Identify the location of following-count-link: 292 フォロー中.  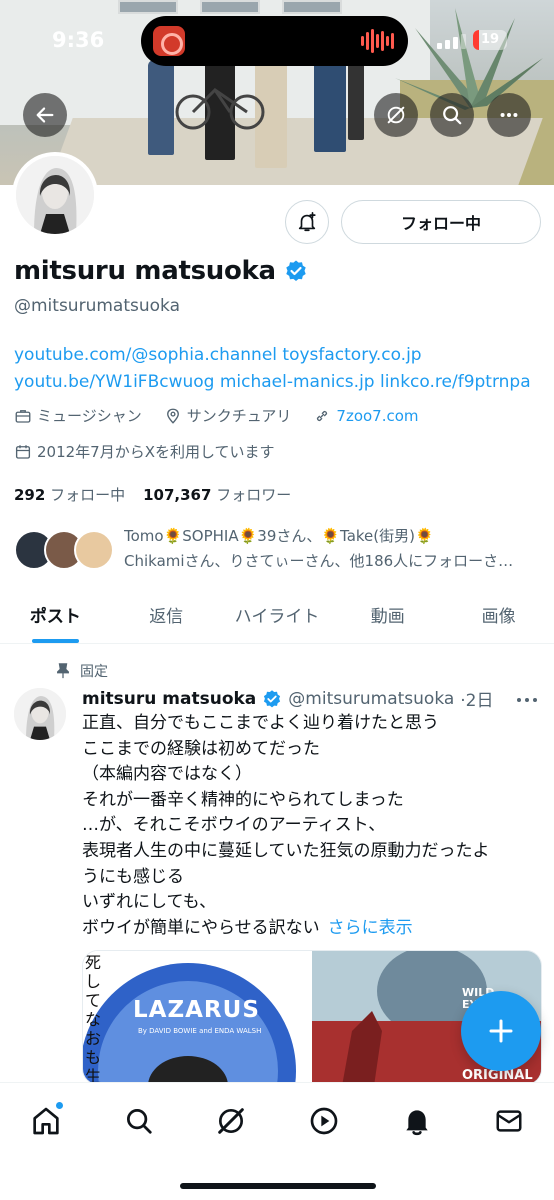
(69, 494).